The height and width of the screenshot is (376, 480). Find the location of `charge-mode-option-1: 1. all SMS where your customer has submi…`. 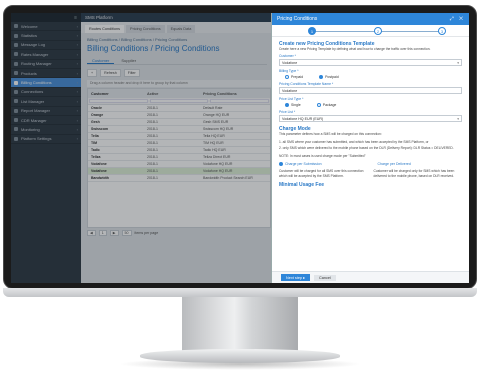

charge-mode-option-1: 1. all SMS where your customer has submi… is located at coordinates (354, 141).